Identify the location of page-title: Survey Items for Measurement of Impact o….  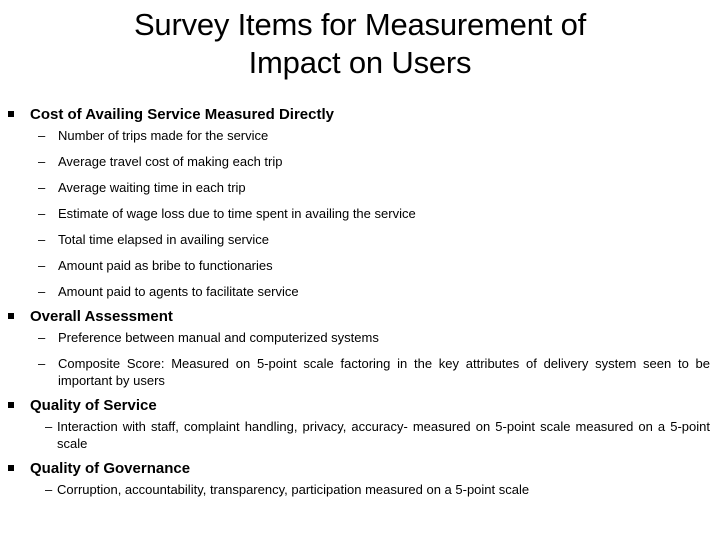
(360, 44).